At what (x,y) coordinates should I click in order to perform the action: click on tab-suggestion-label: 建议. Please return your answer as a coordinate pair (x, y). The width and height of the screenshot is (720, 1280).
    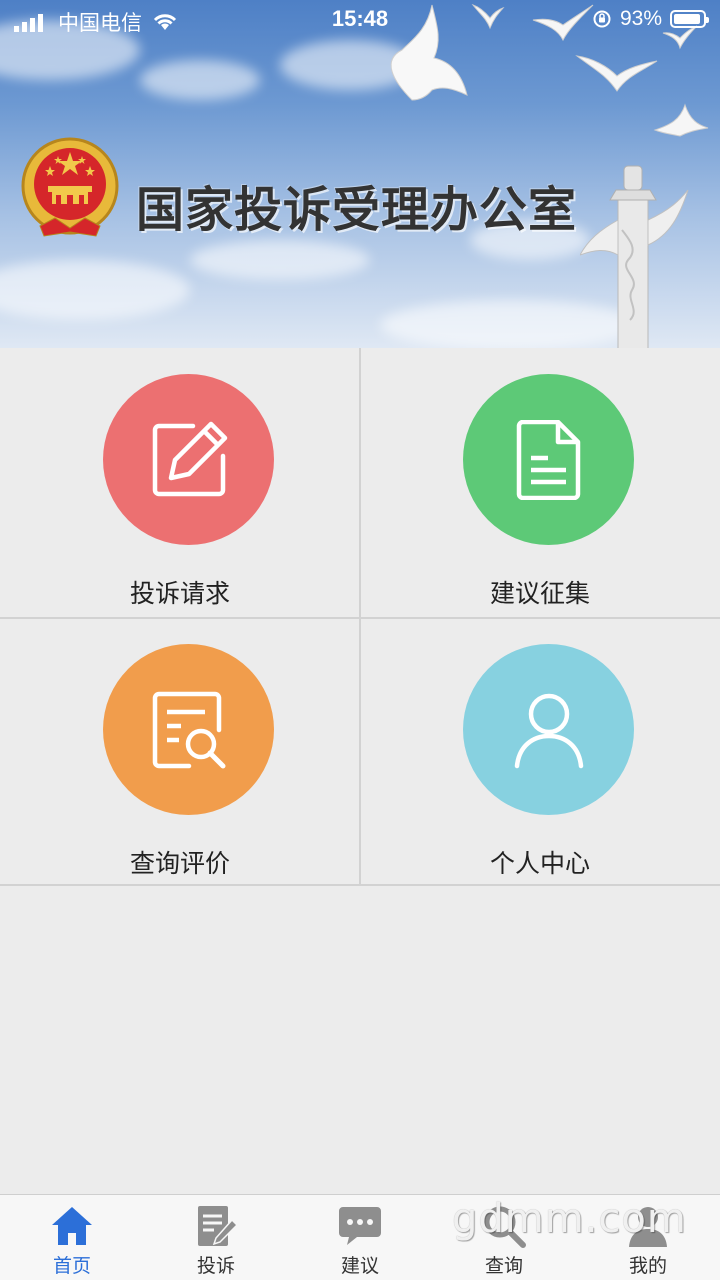
    Looking at the image, I should click on (359, 1266).